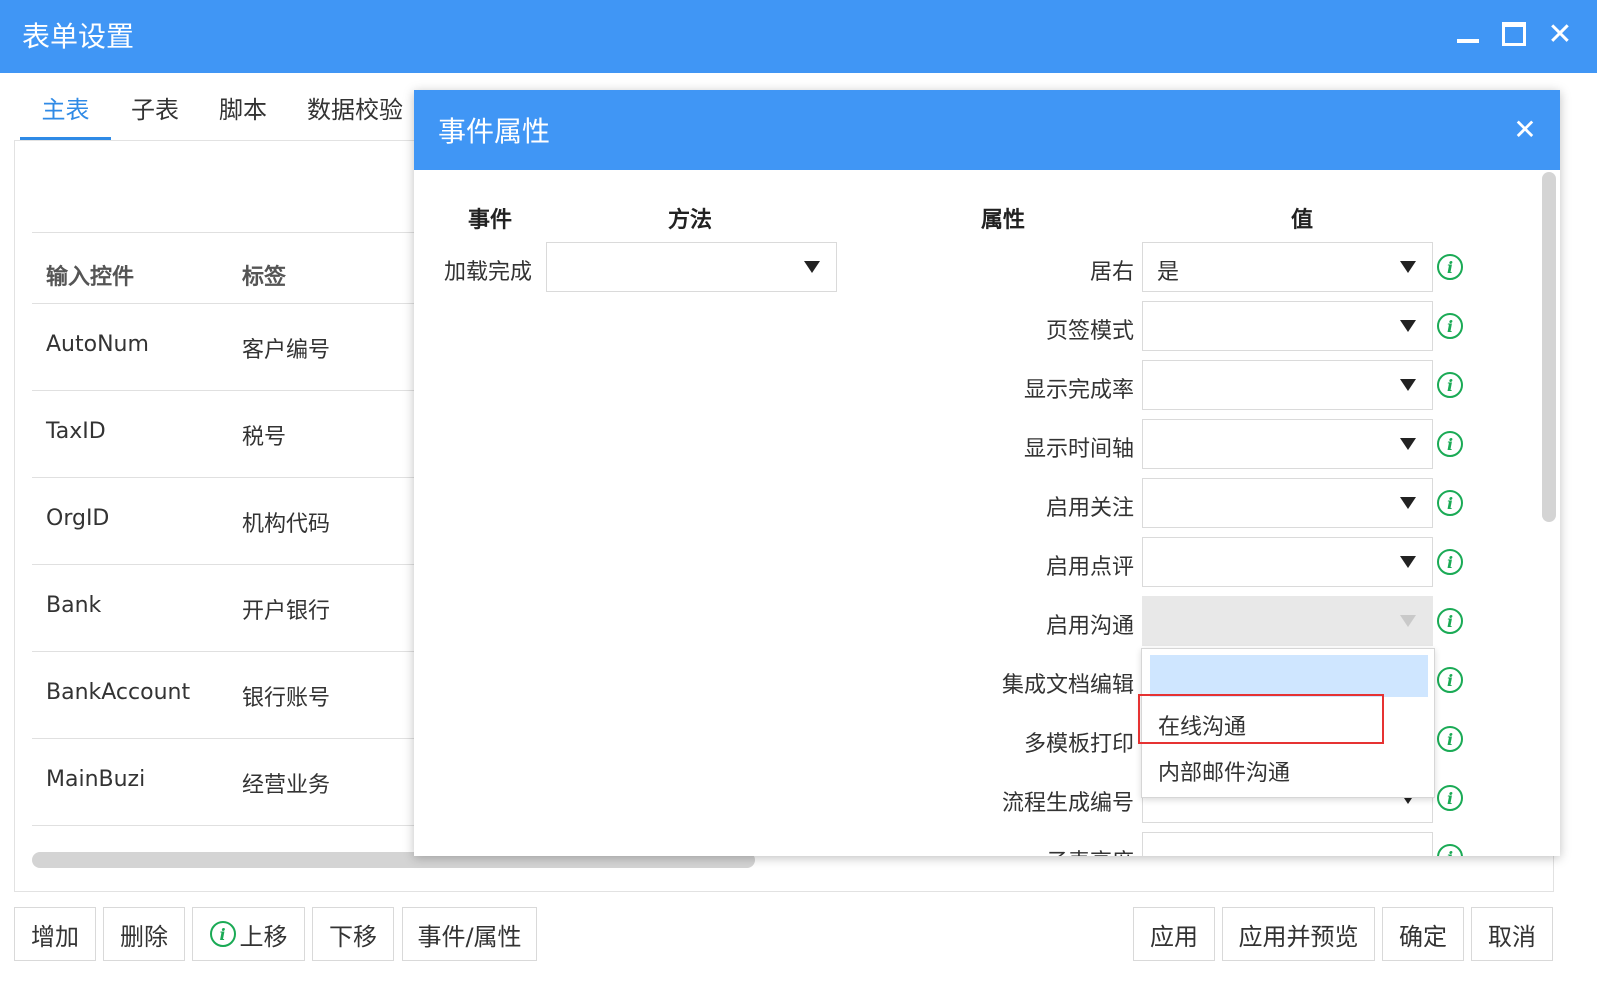  I want to click on minimize-icon, so click(1468, 34).